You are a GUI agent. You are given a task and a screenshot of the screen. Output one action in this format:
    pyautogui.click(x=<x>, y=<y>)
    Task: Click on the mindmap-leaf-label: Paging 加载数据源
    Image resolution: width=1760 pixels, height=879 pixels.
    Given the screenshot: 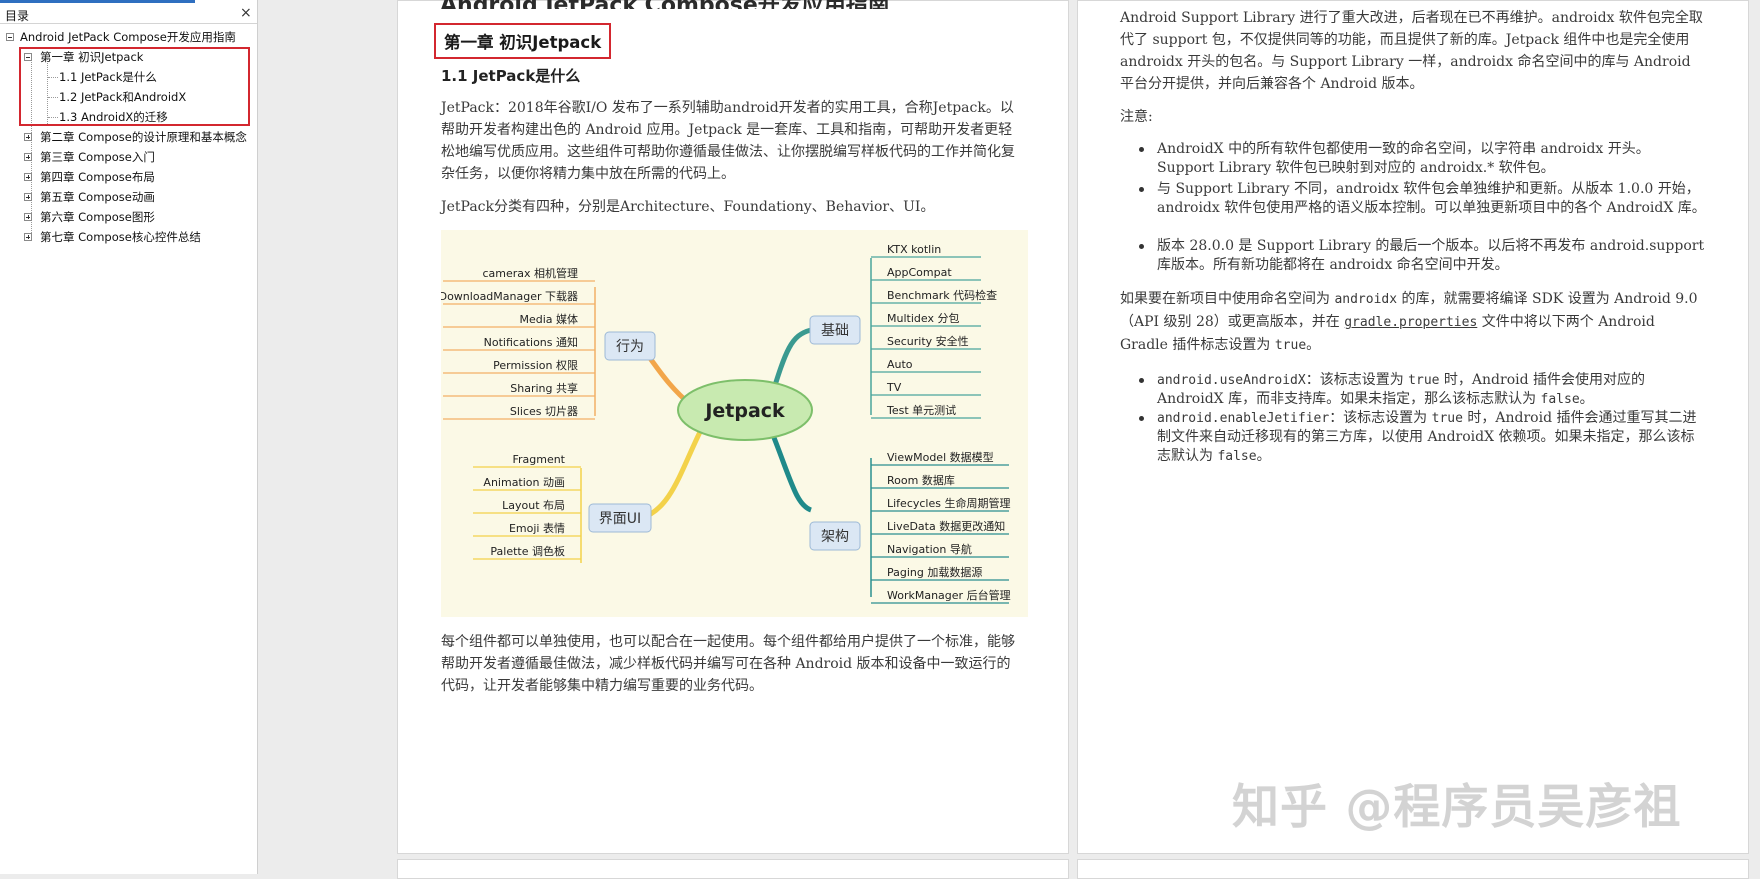 What is the action you would take?
    pyautogui.click(x=934, y=572)
    